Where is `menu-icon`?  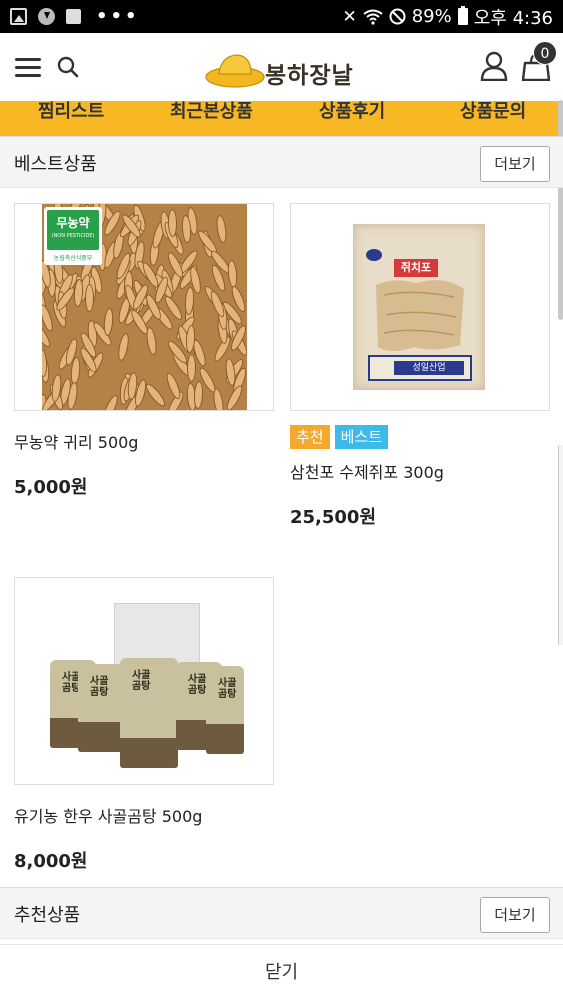
menu-icon is located at coordinates (28, 67).